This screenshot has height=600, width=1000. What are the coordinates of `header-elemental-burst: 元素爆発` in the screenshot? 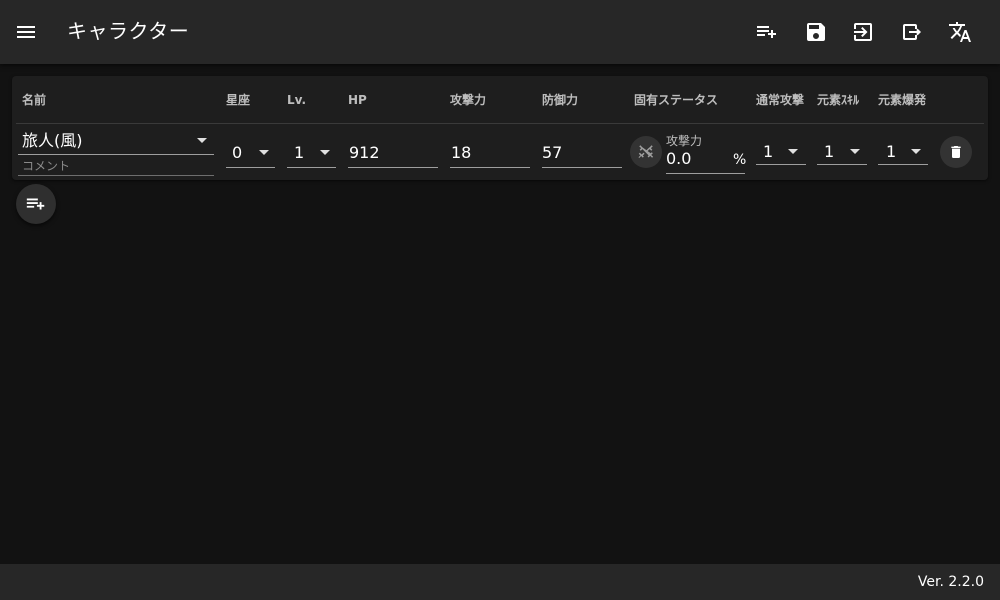 It's located at (902, 100).